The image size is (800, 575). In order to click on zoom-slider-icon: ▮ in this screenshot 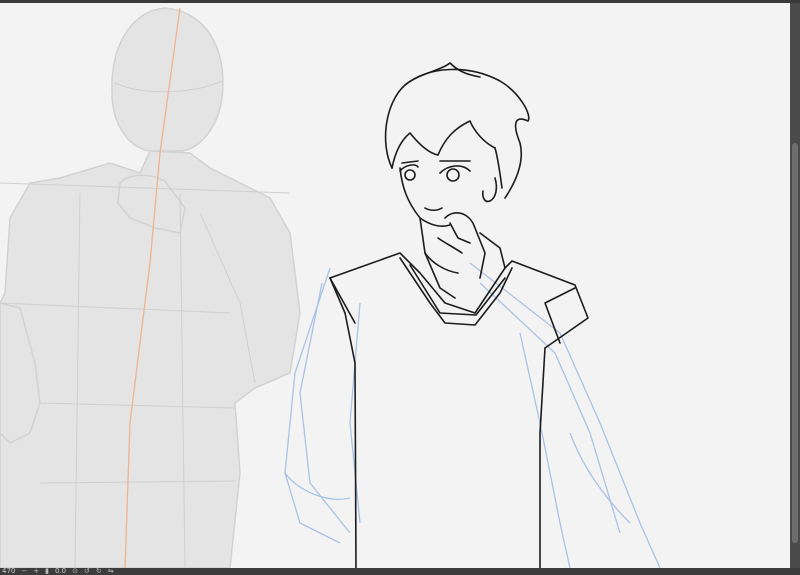, I will do `click(47, 571)`.